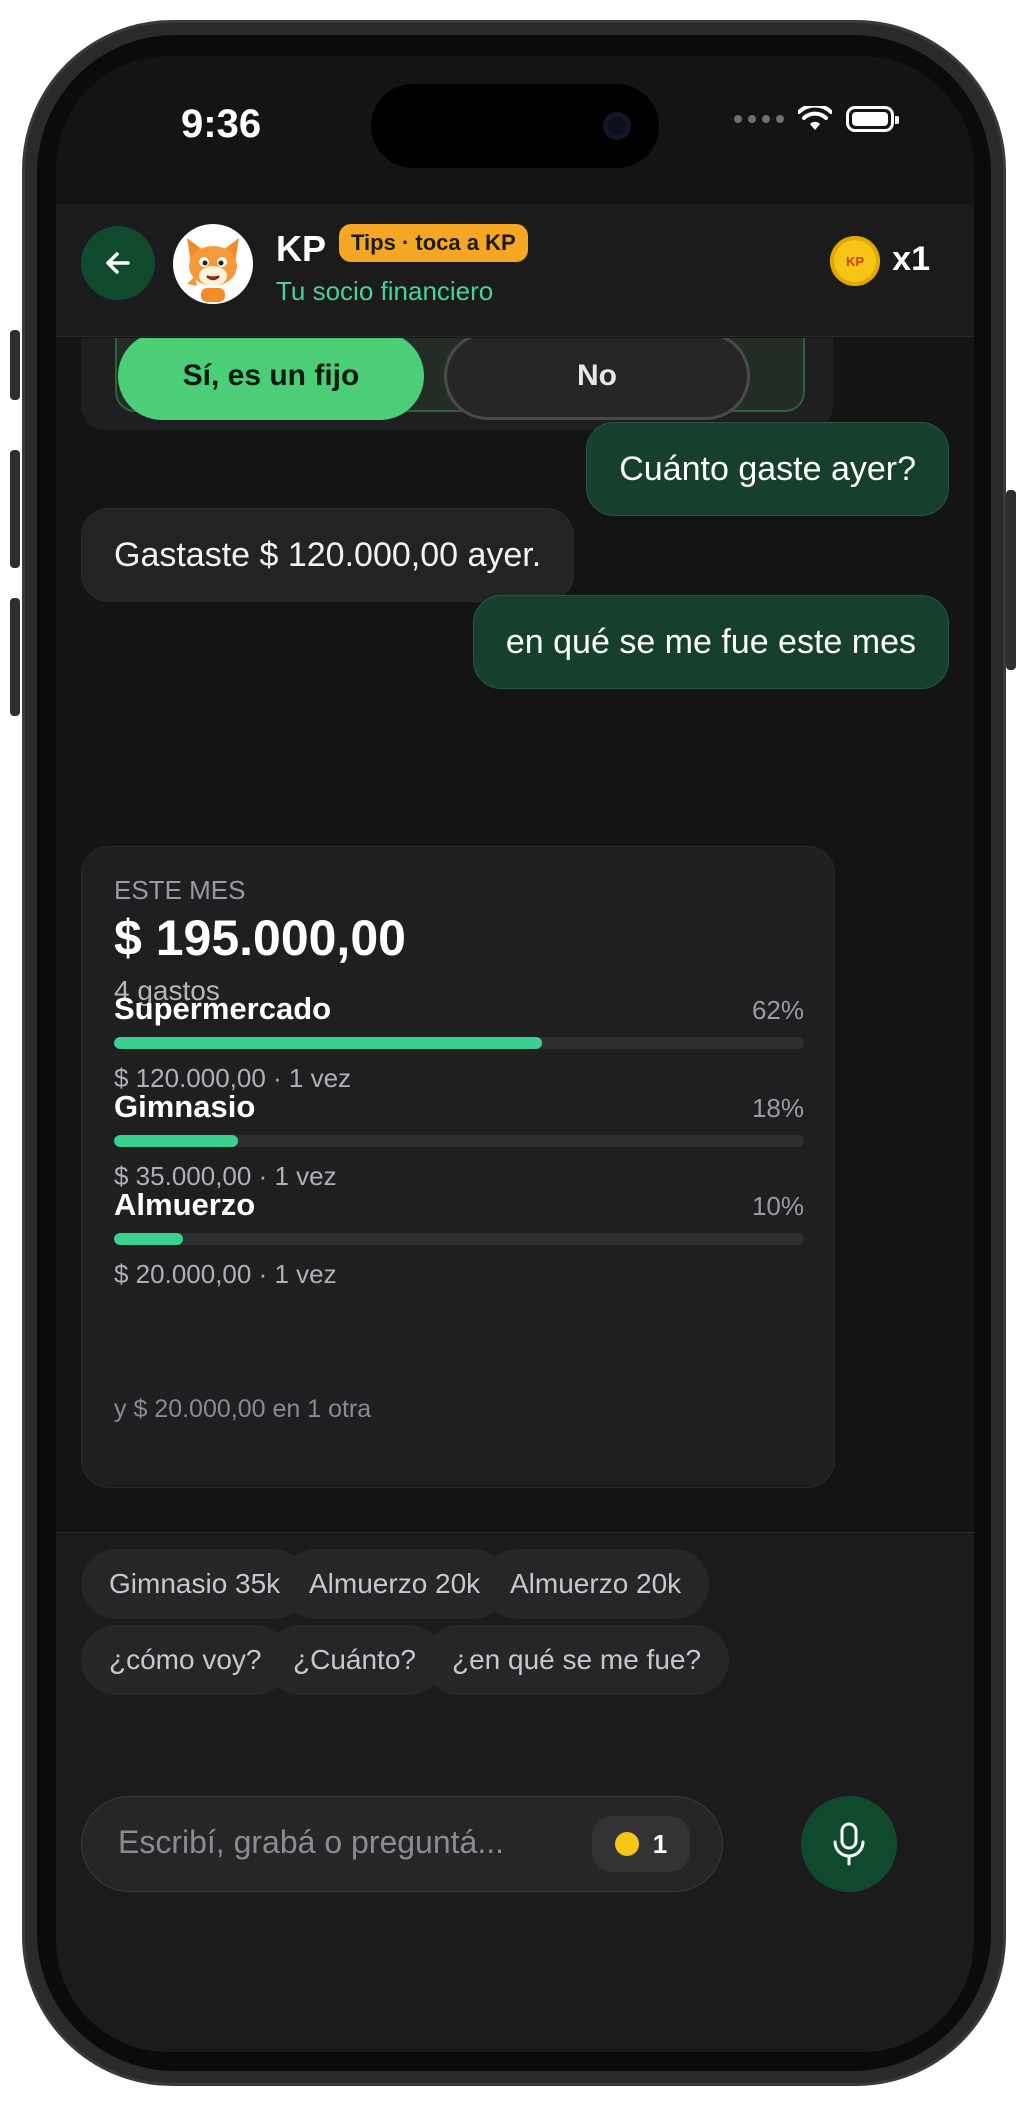  What do you see at coordinates (433, 243) in the screenshot?
I see `tips-badge: Tips · toca a KP` at bounding box center [433, 243].